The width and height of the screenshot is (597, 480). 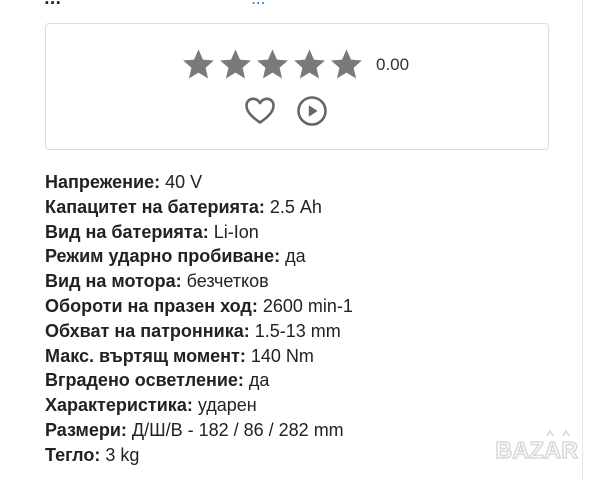 I want to click on spec-label: Вид на батерията:, so click(x=127, y=231).